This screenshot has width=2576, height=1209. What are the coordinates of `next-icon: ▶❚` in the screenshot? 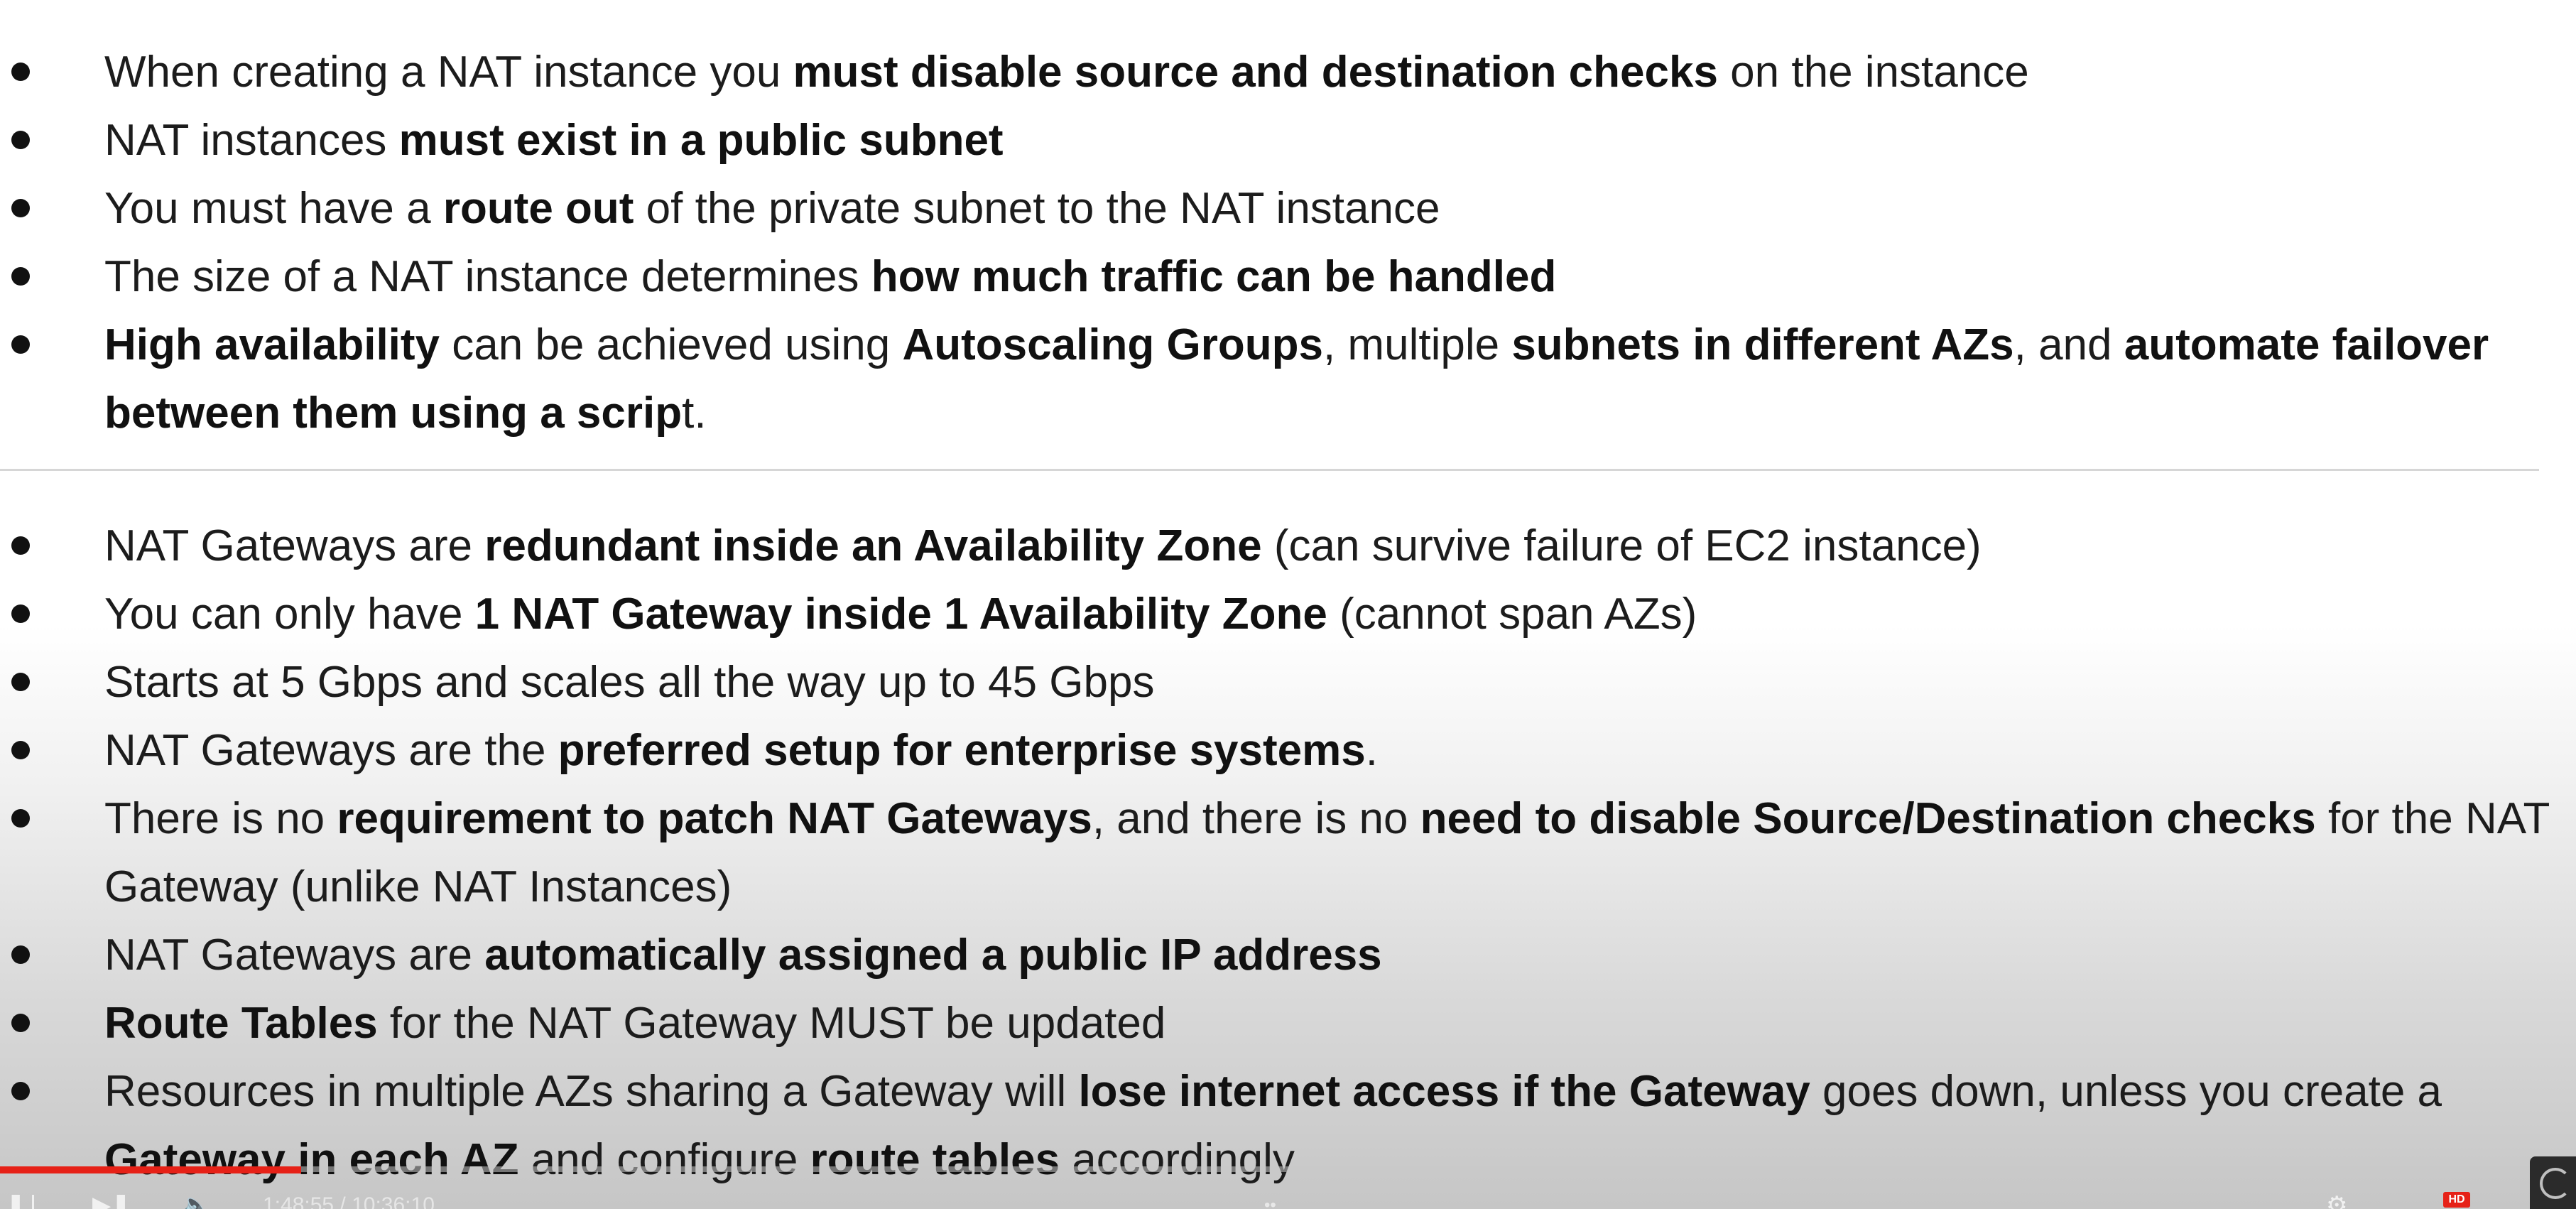 It's located at (113, 1202).